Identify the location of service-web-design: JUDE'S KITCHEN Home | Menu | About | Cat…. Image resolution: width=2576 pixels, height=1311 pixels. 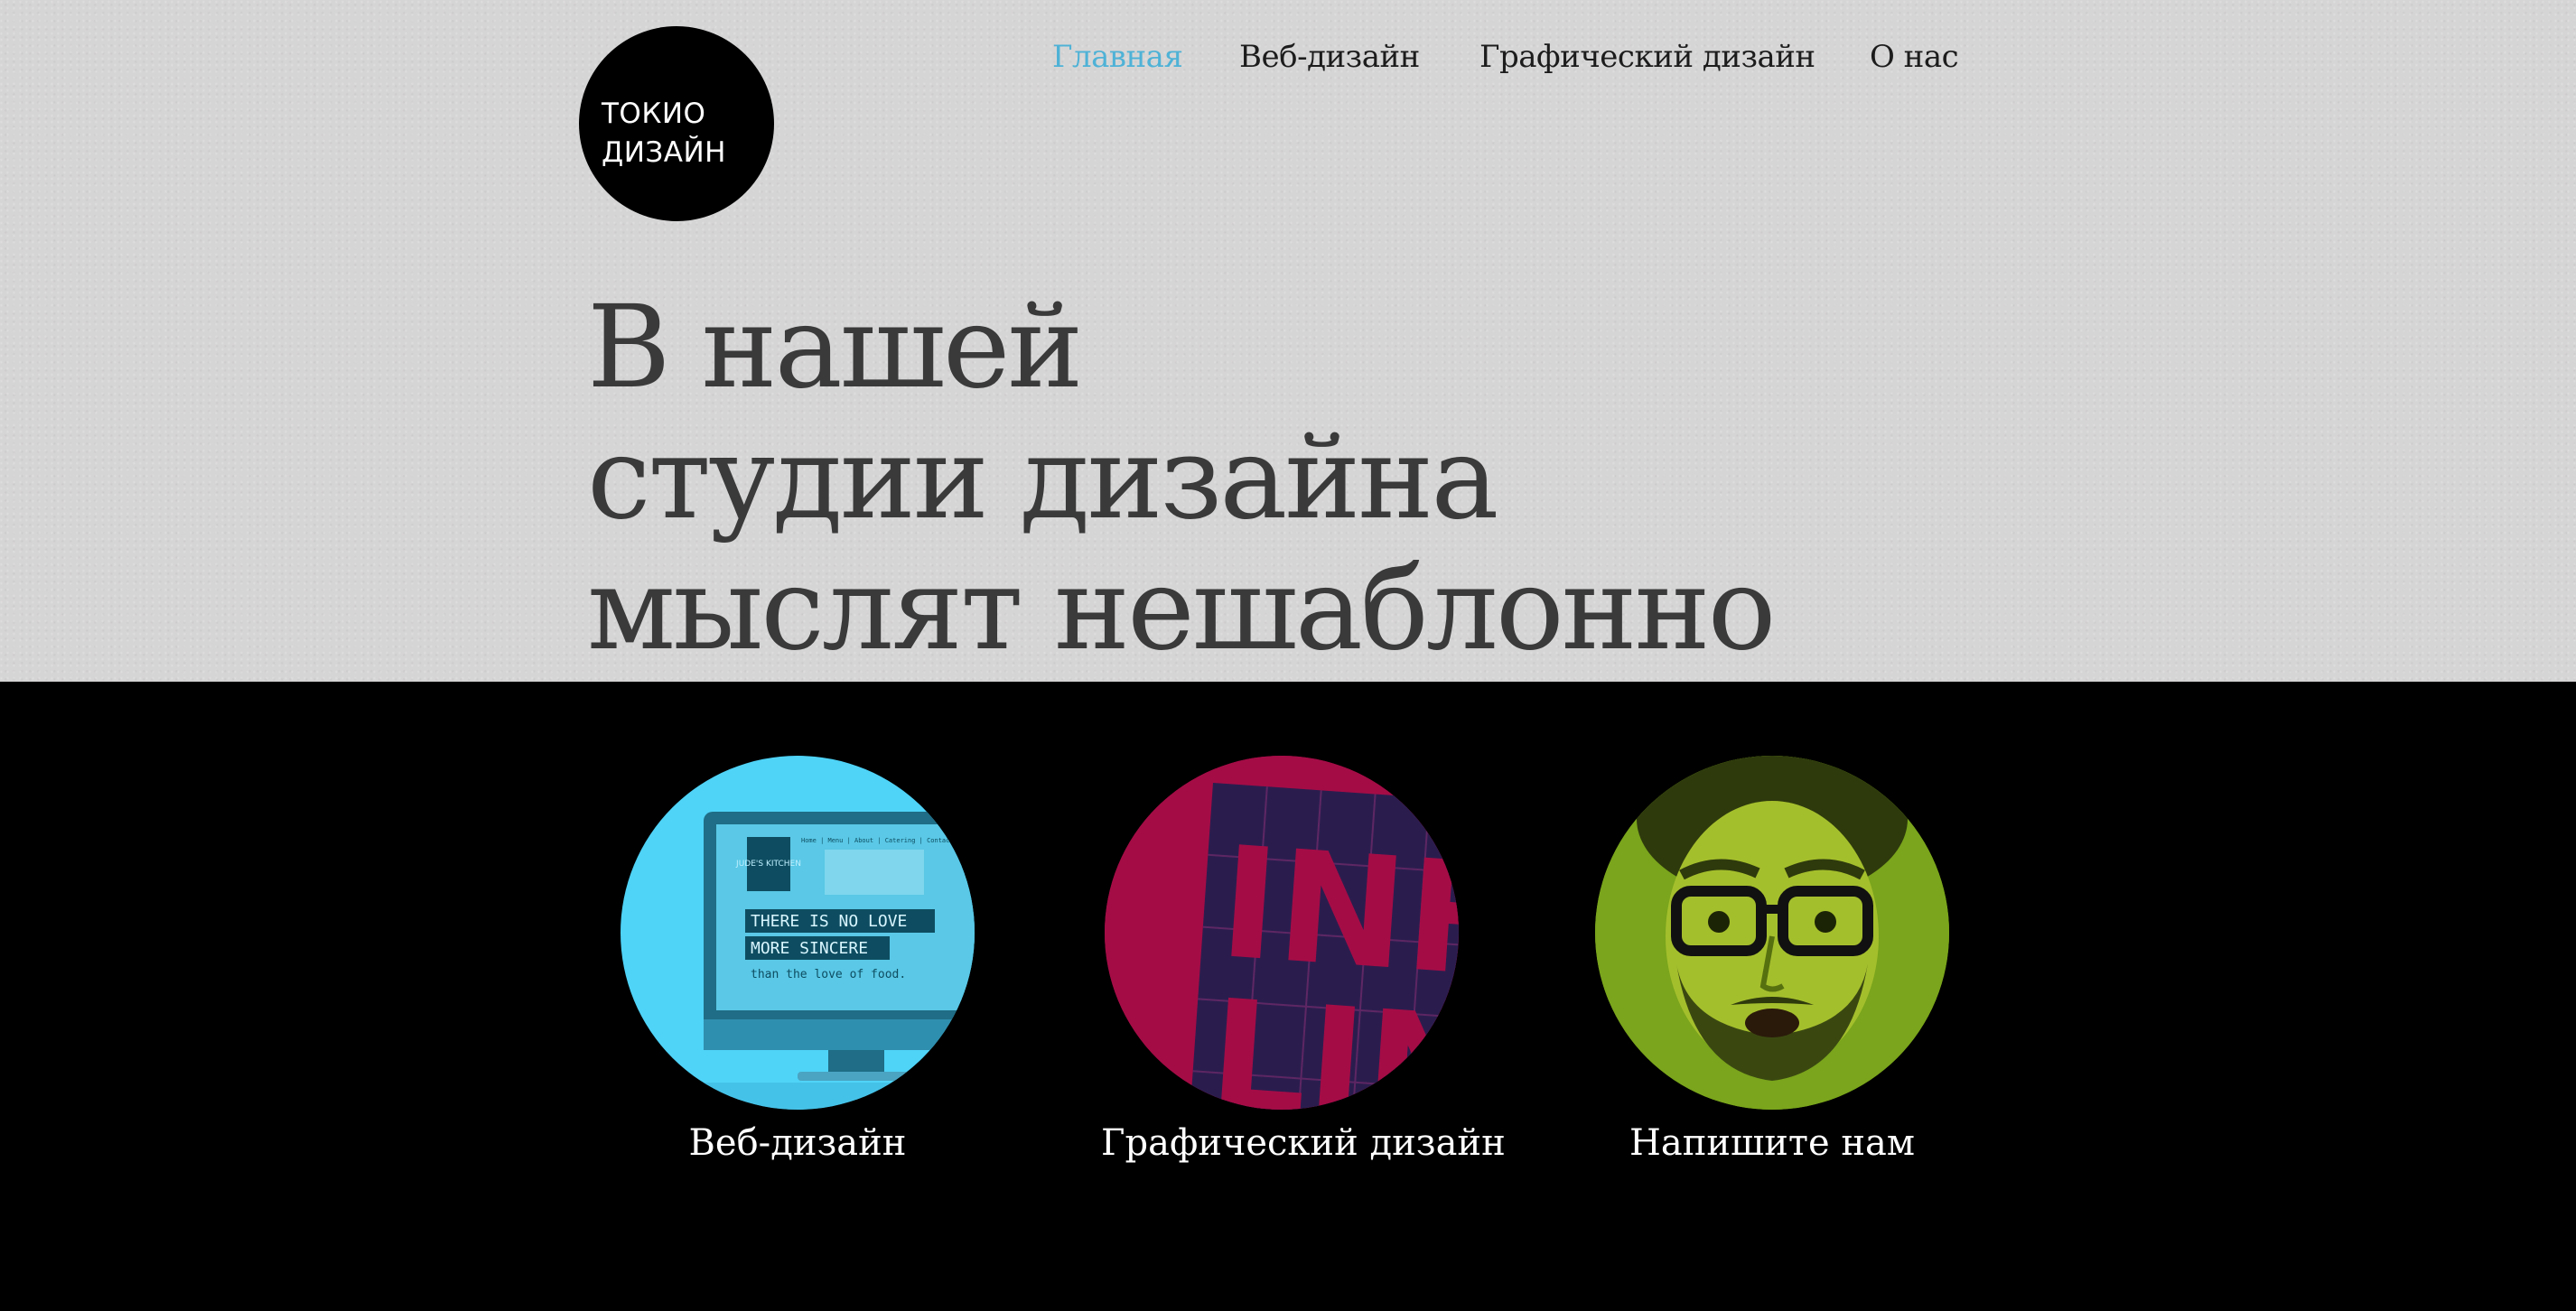
(798, 961).